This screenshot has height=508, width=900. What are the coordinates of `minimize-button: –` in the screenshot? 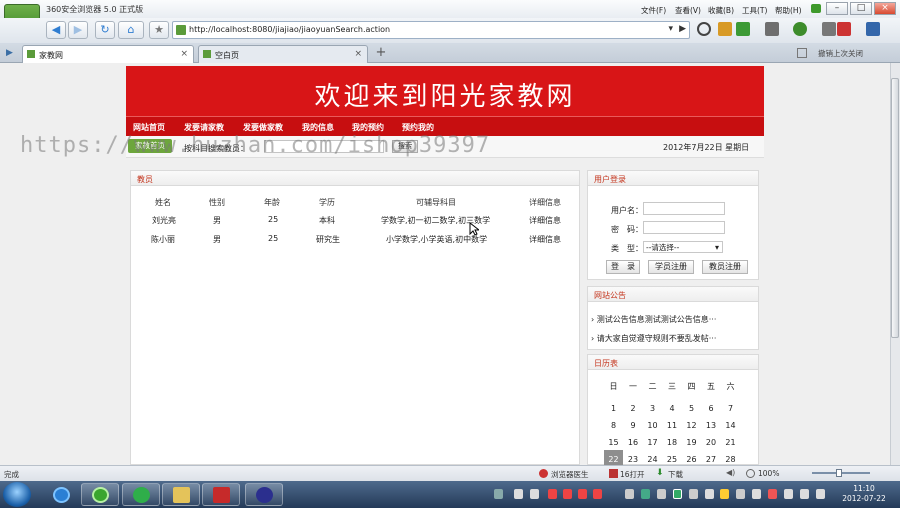 It's located at (837, 8).